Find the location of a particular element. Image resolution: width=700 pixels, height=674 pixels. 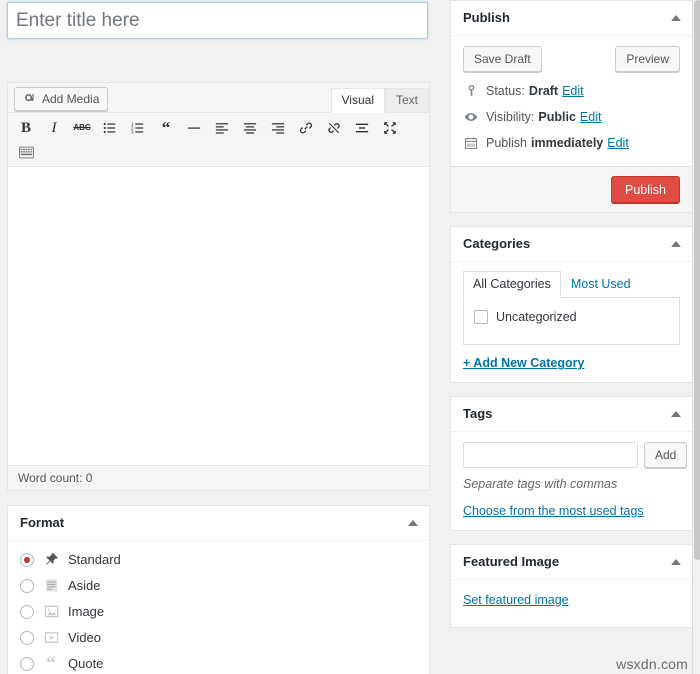

radio-standard is located at coordinates (27, 559).